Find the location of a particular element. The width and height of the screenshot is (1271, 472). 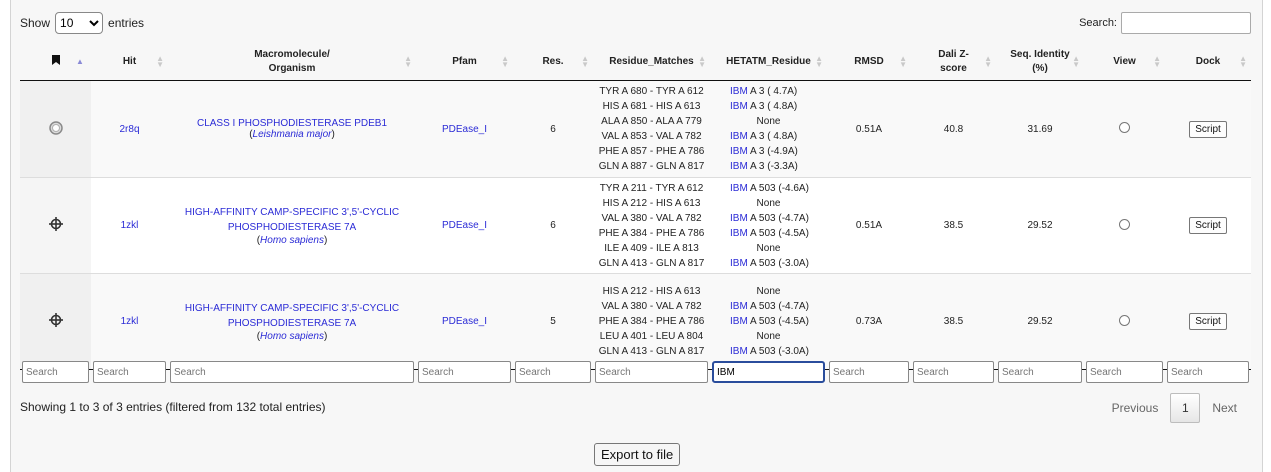

column-filters is located at coordinates (635, 372).